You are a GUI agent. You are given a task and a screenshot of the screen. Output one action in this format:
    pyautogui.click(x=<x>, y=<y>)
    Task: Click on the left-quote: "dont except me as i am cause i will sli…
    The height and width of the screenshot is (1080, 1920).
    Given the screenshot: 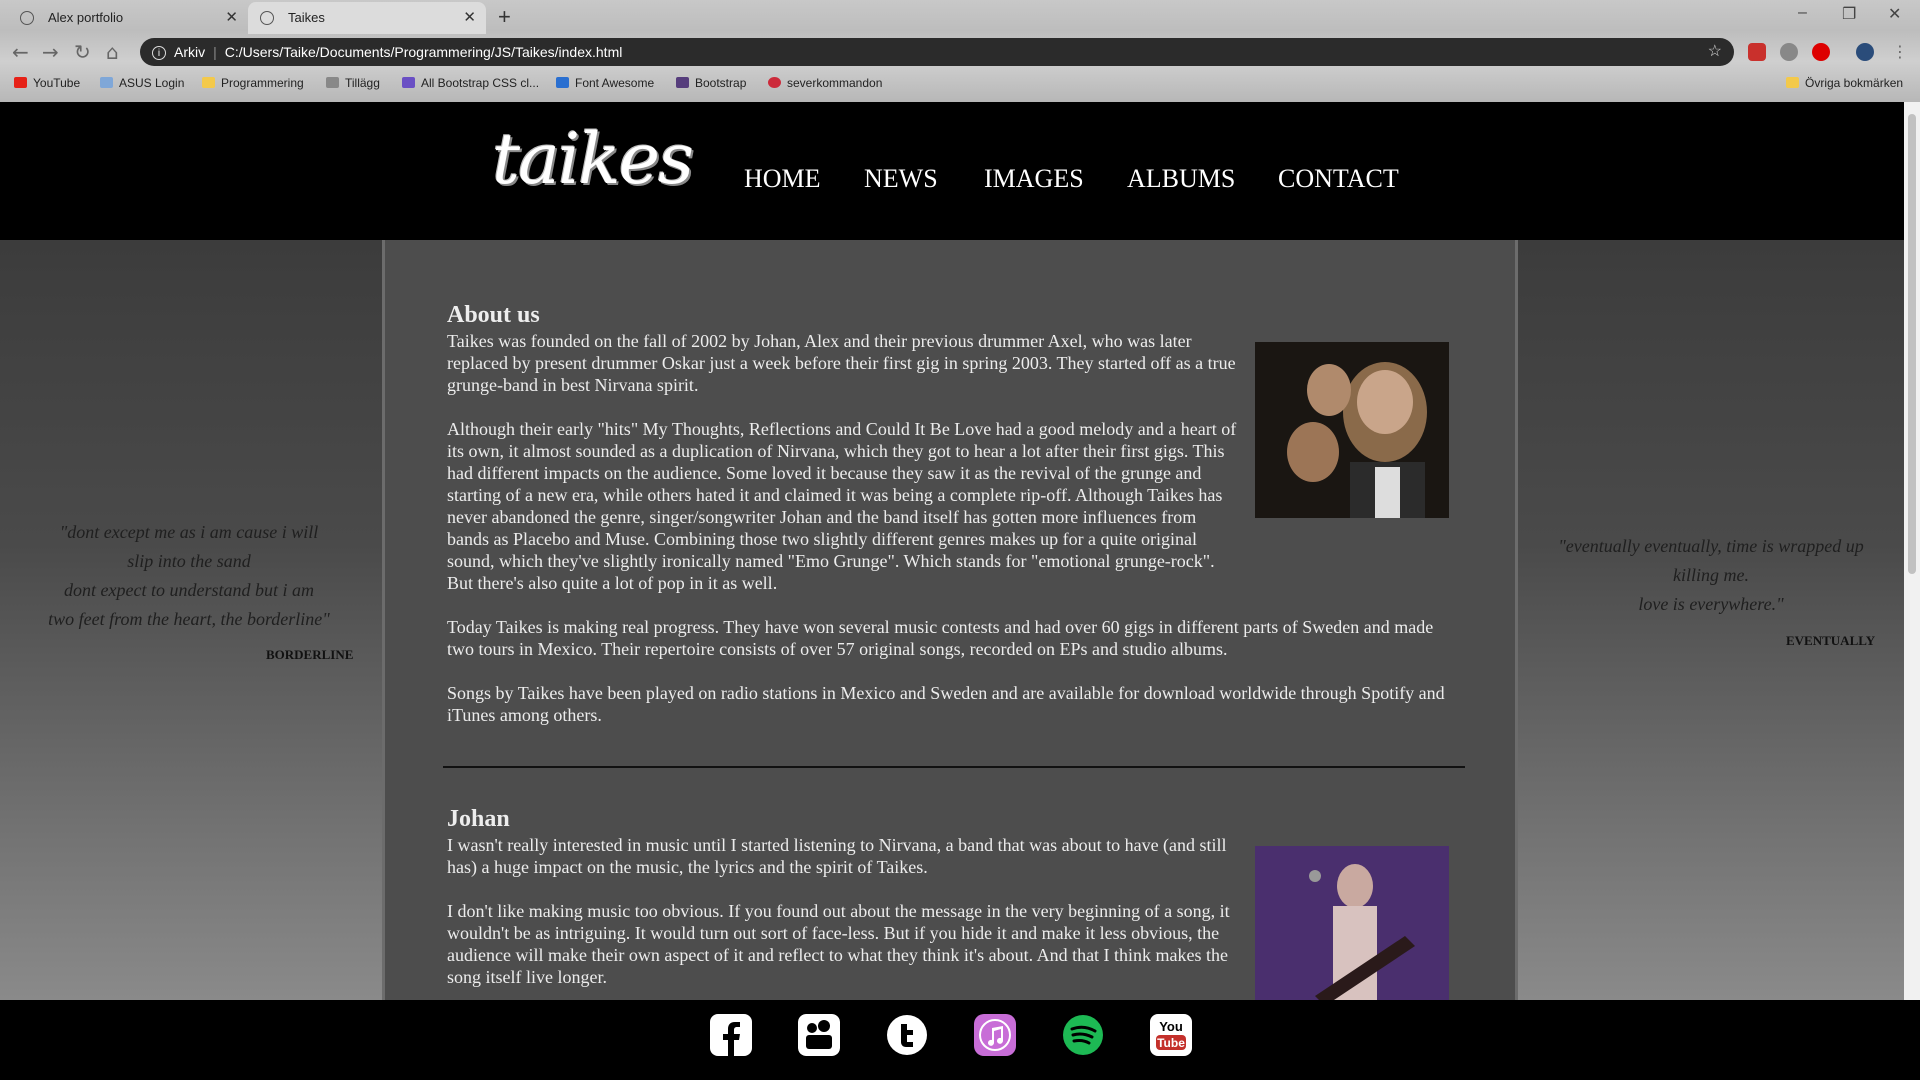 What is the action you would take?
    pyautogui.click(x=189, y=575)
    